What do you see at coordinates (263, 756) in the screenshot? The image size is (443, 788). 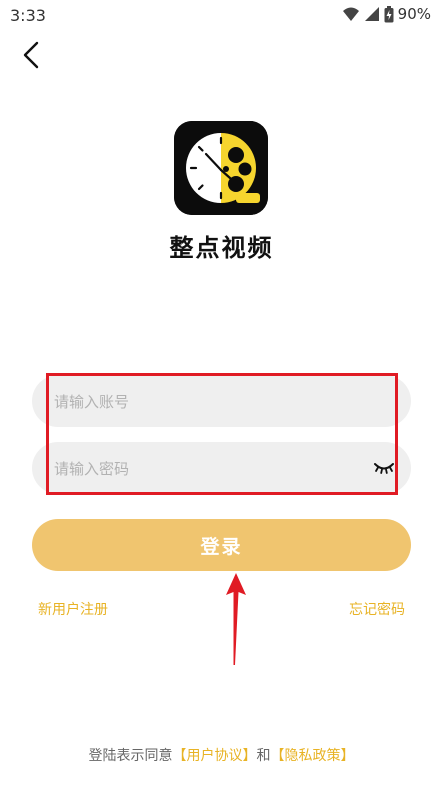 I see `agreement-conjunction: 和` at bounding box center [263, 756].